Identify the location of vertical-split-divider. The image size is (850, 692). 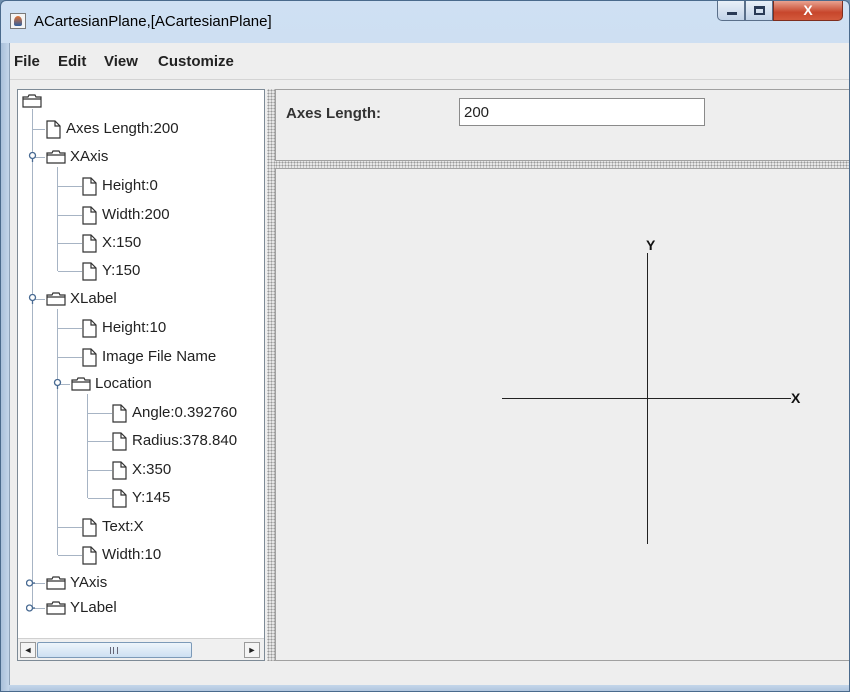
(271, 375).